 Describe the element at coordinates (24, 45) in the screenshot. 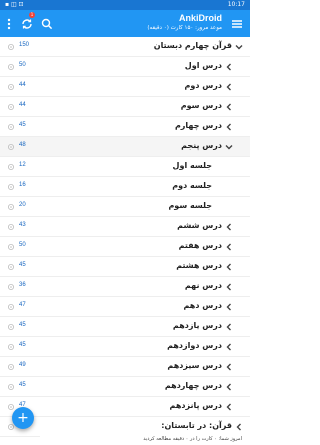

I see `deck-due-count: 150` at that location.